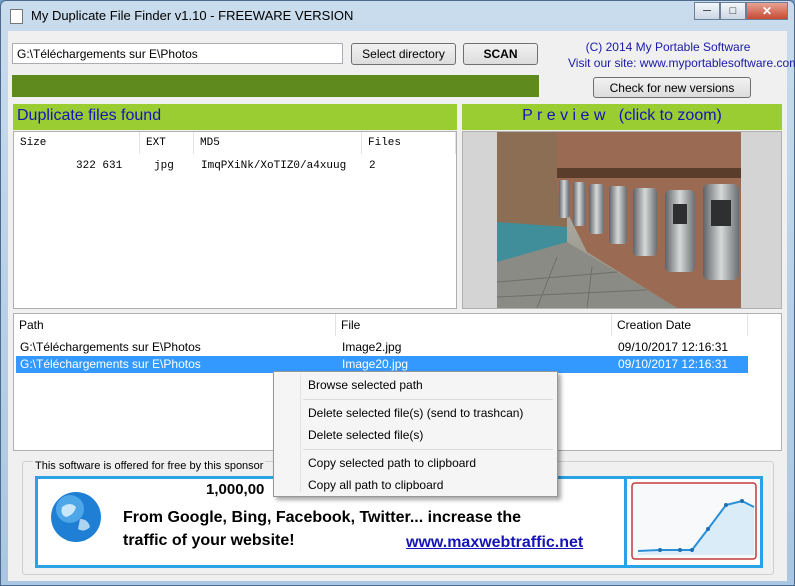 The height and width of the screenshot is (586, 795). I want to click on preview-pane, so click(622, 220).